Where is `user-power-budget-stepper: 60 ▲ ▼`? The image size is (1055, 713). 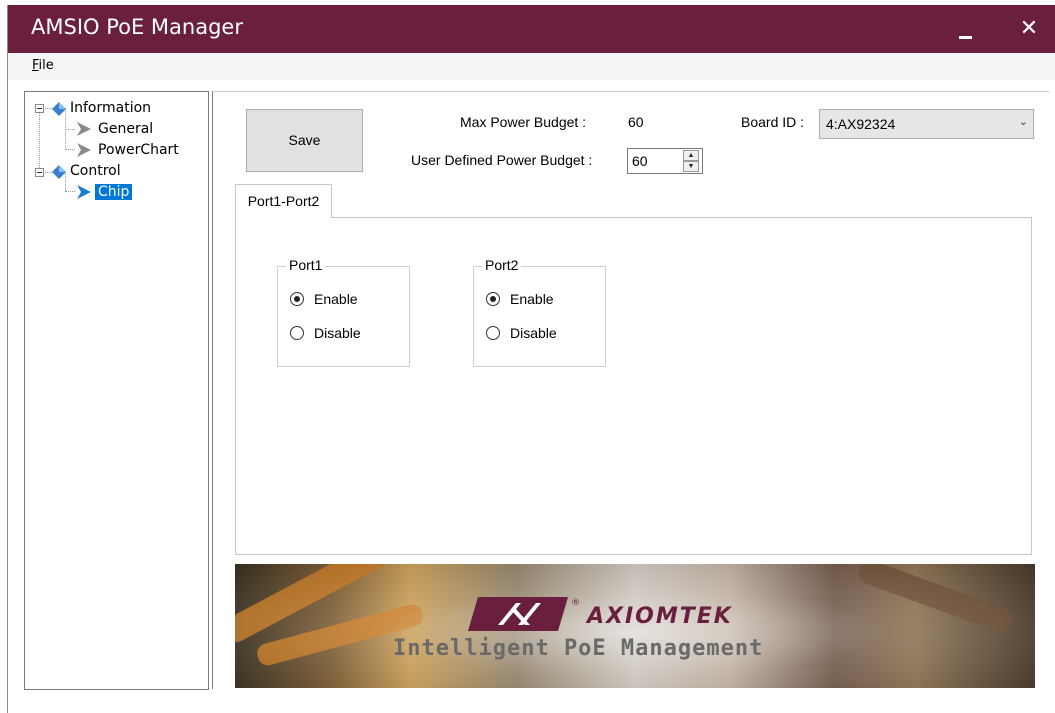
user-power-budget-stepper: 60 ▲ ▼ is located at coordinates (665, 161).